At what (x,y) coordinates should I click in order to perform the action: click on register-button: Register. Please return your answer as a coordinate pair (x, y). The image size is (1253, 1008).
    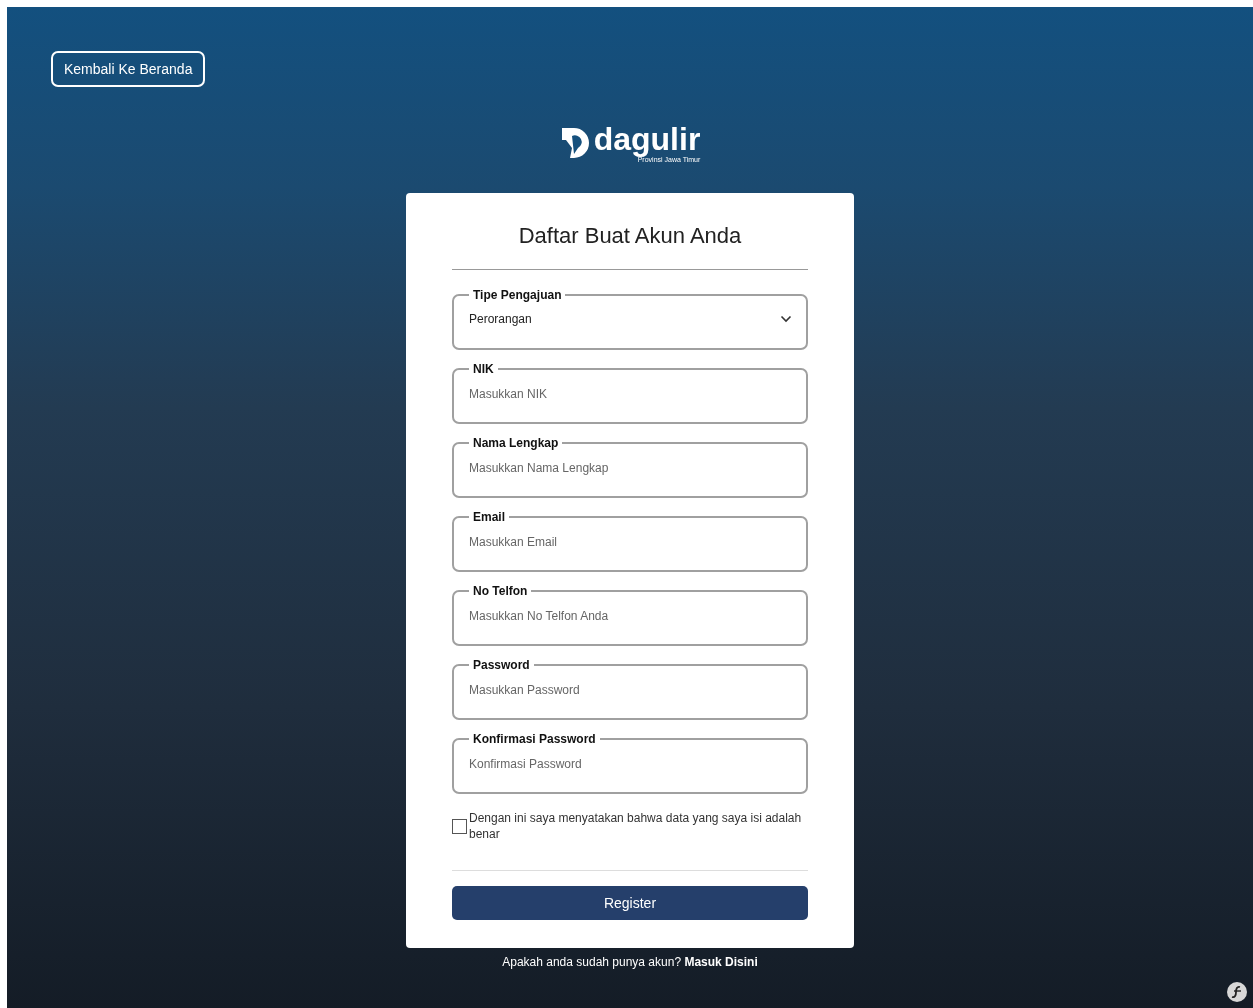
    Looking at the image, I should click on (630, 903).